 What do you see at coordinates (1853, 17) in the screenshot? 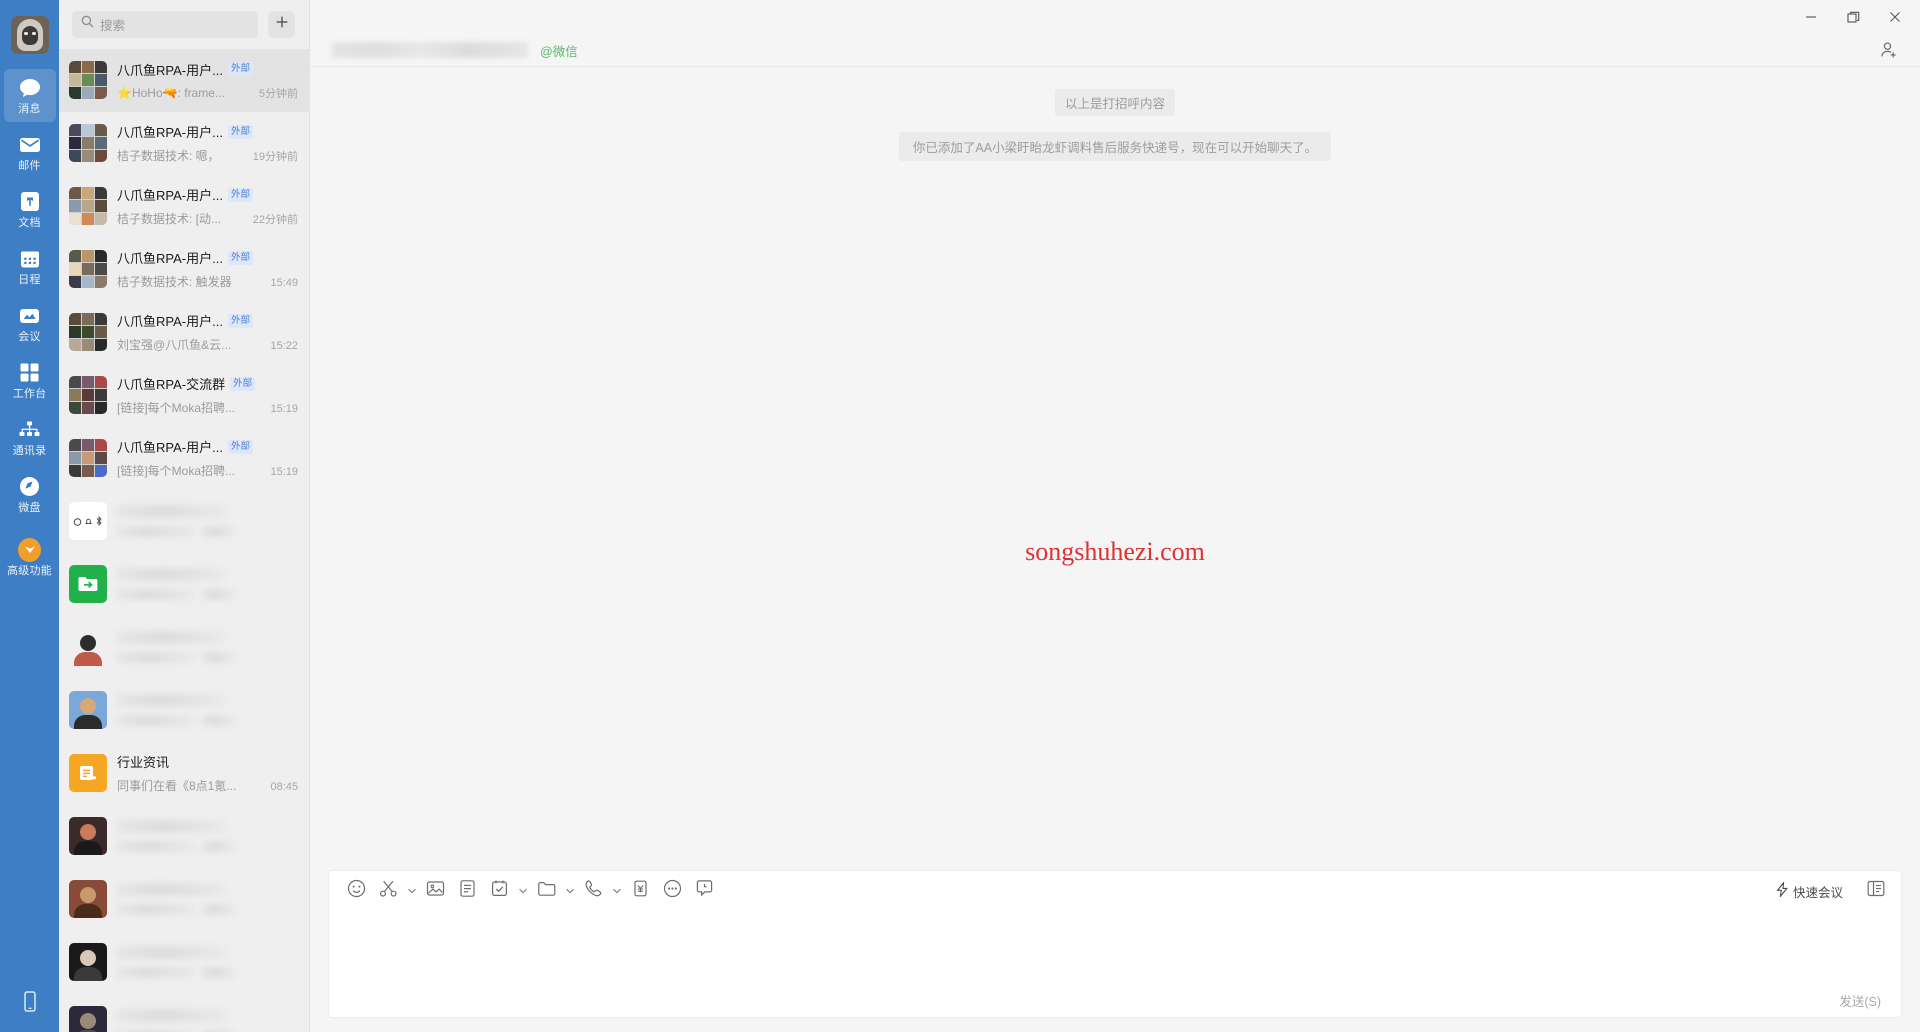
I see `maximize-button` at bounding box center [1853, 17].